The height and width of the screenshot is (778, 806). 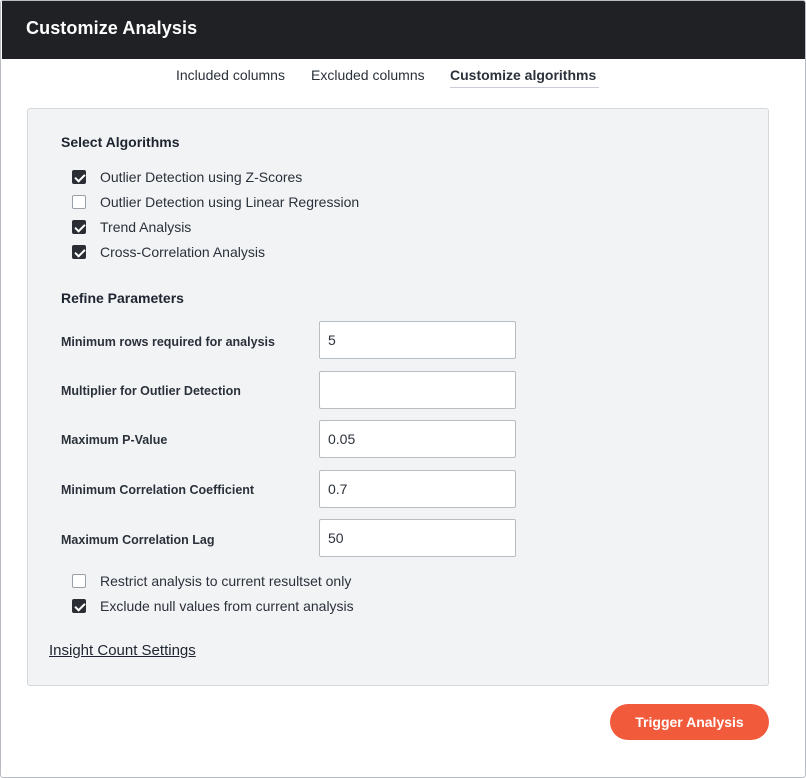 What do you see at coordinates (417, 439) in the screenshot?
I see `max-p-value-input` at bounding box center [417, 439].